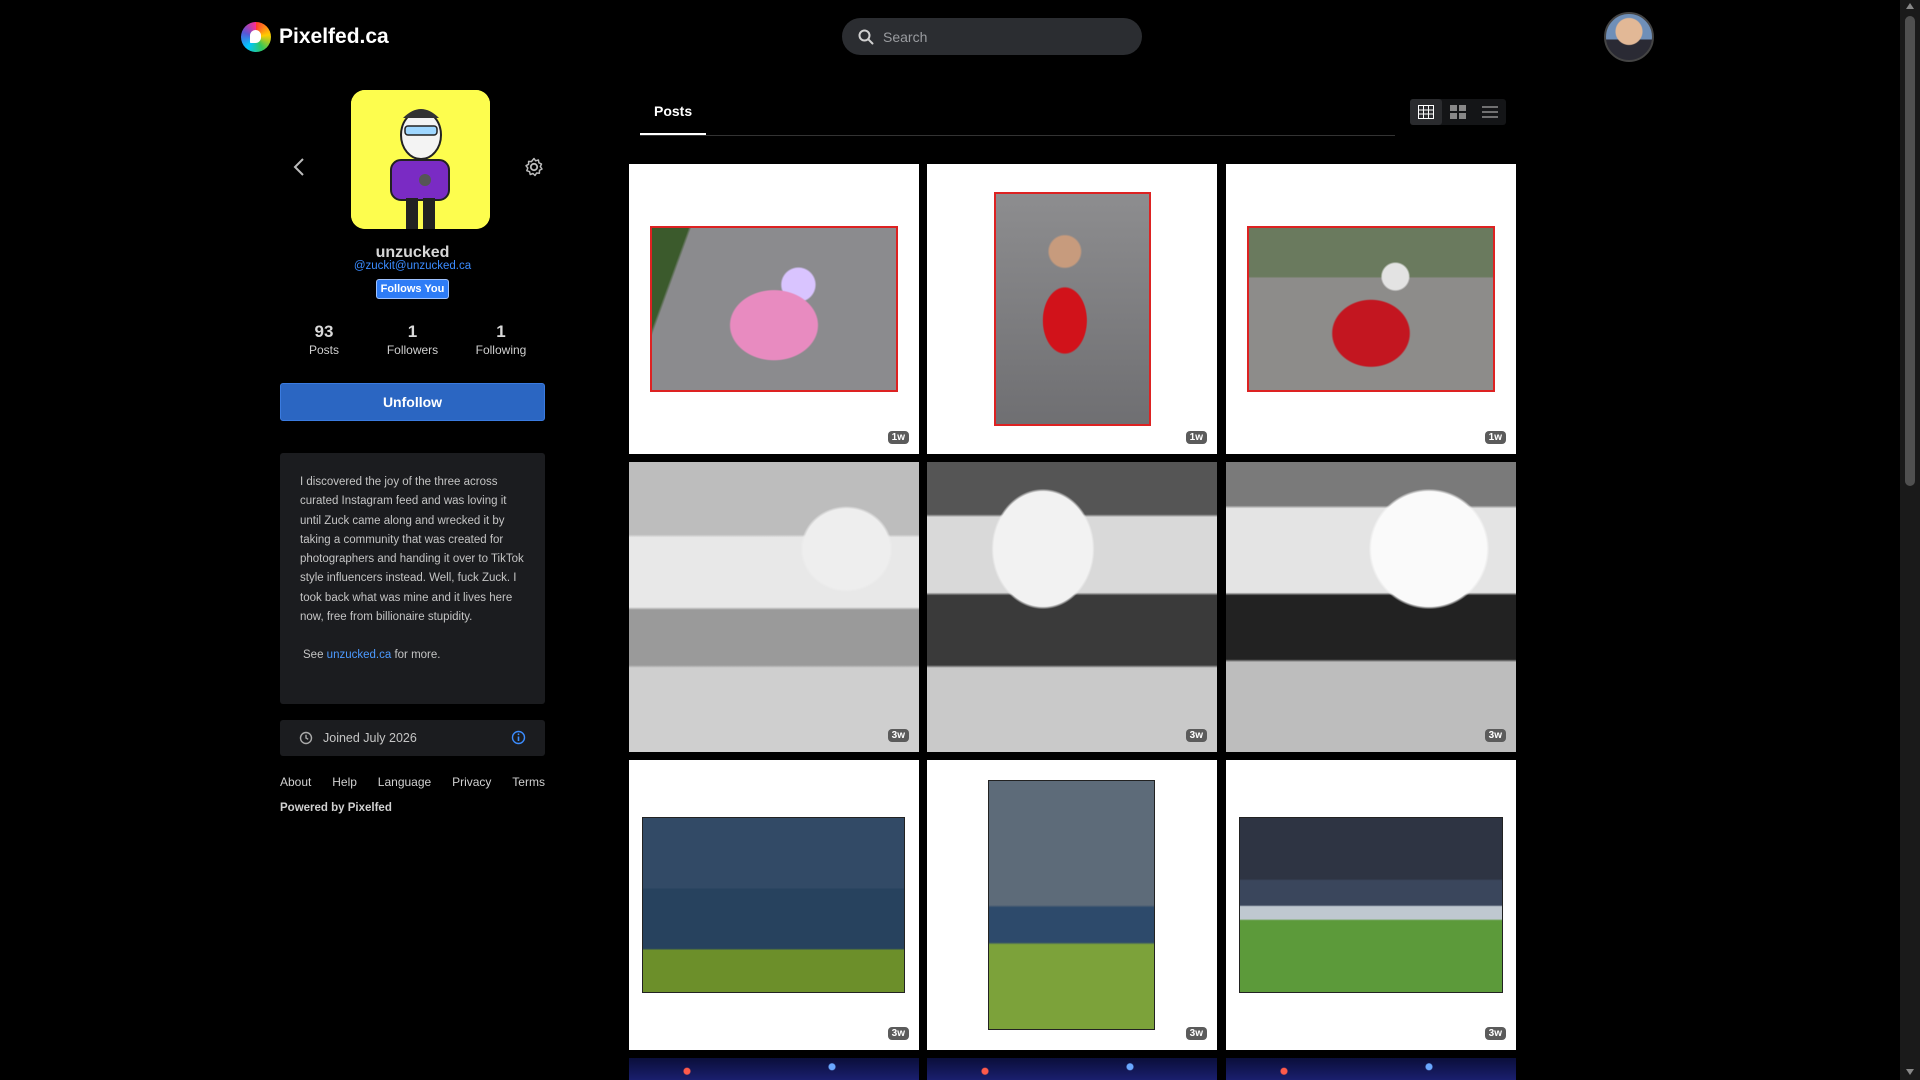  I want to click on search-box, so click(992, 36).